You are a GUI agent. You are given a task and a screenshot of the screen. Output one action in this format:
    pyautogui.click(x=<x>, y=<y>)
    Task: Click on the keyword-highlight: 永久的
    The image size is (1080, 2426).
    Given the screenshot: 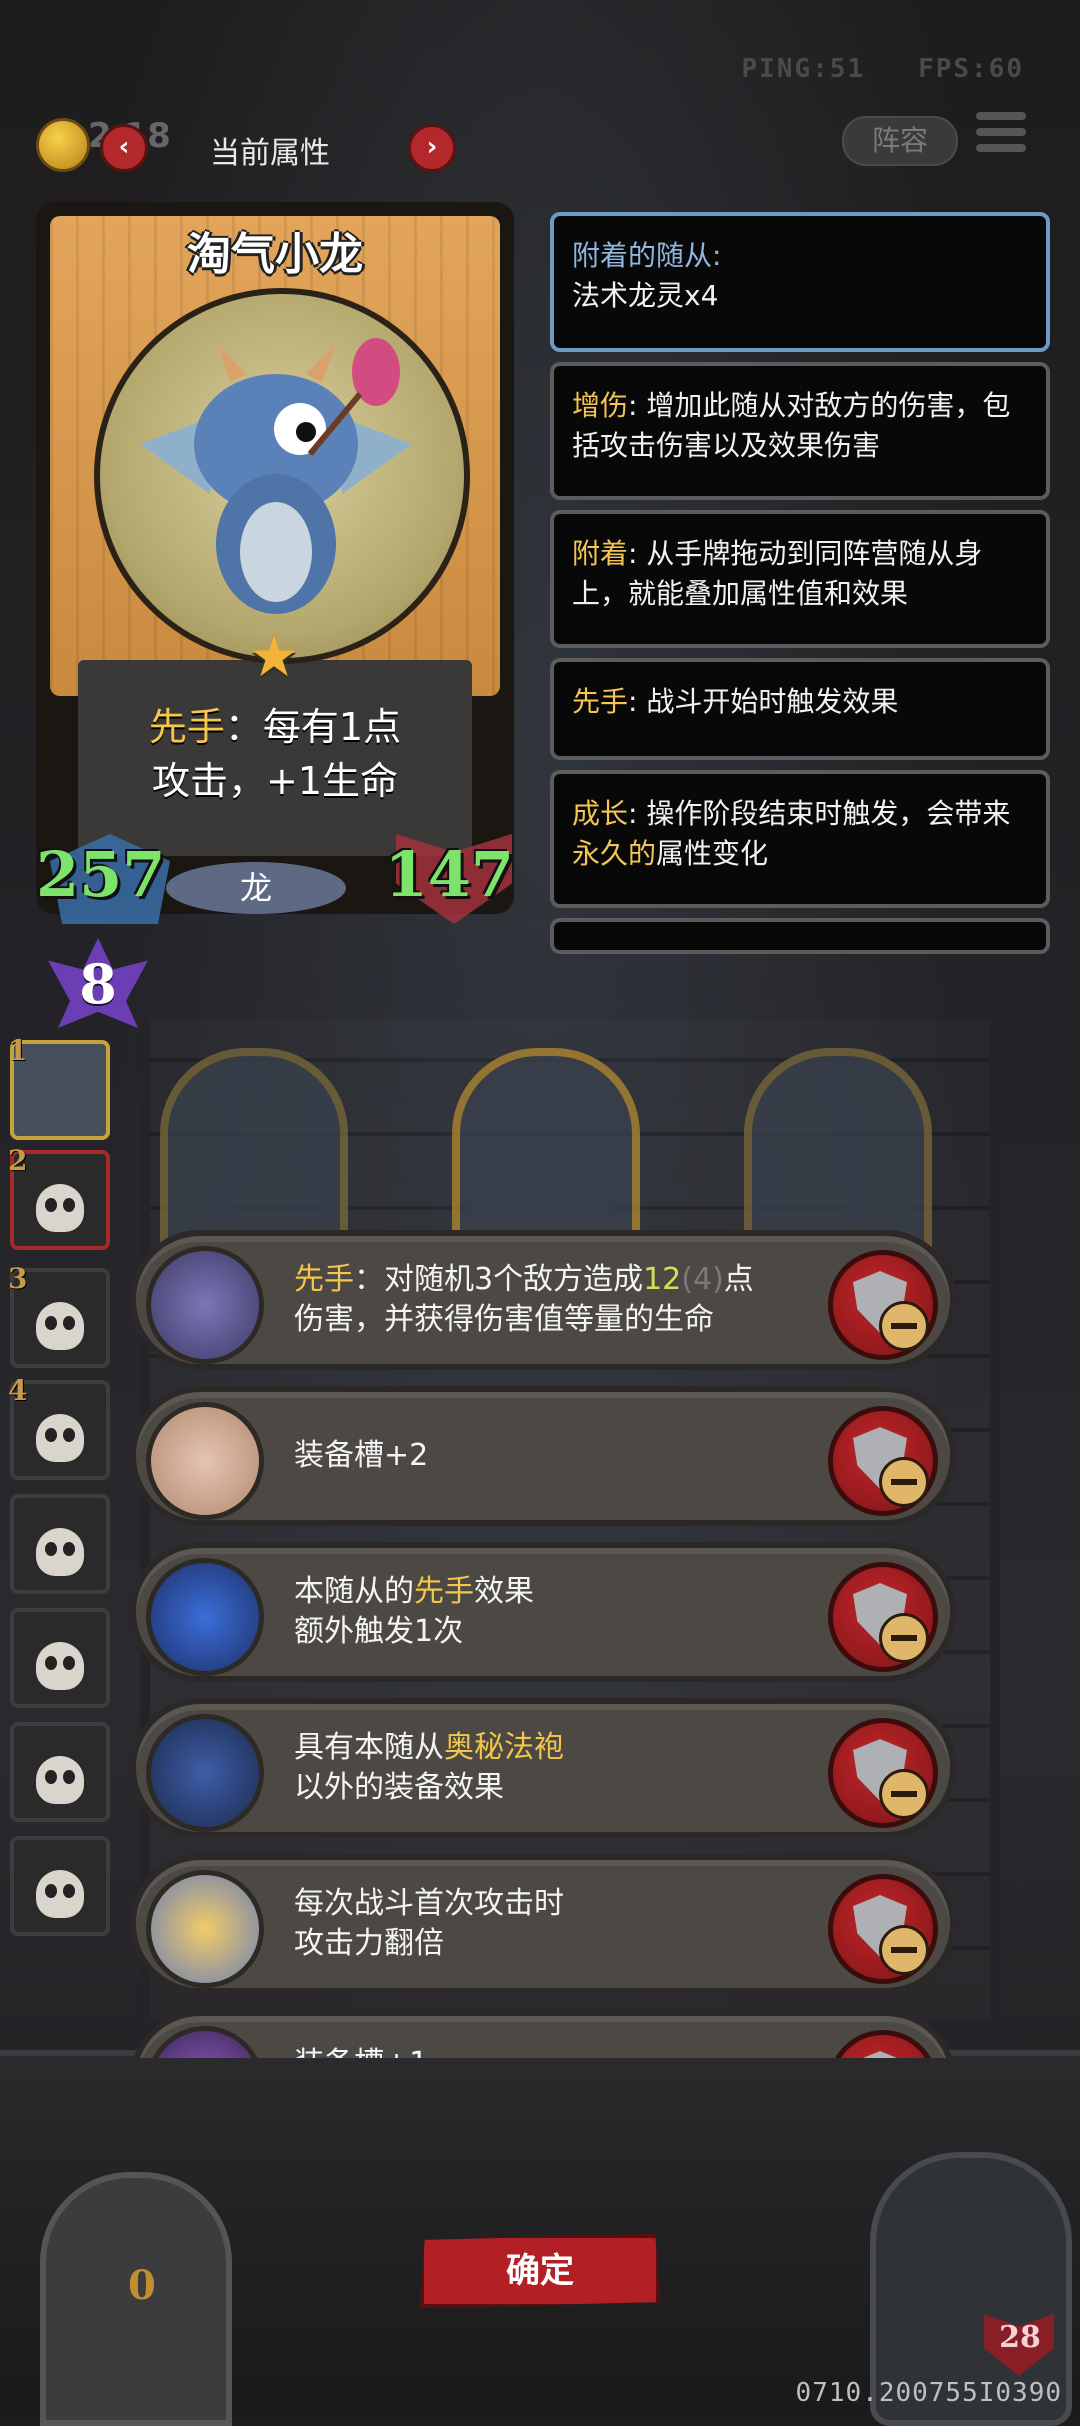 What is the action you would take?
    pyautogui.click(x=614, y=853)
    